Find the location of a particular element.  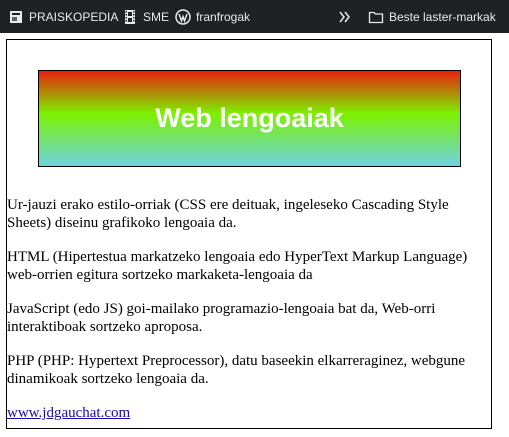

more-bookmarks-button is located at coordinates (345, 16).